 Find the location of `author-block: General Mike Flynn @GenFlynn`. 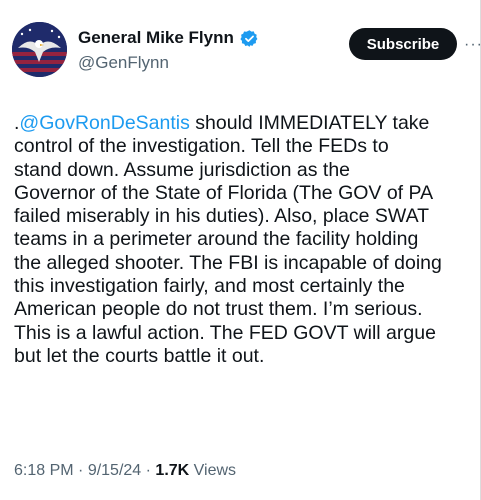

author-block: General Mike Flynn @GenFlynn is located at coordinates (168, 50).